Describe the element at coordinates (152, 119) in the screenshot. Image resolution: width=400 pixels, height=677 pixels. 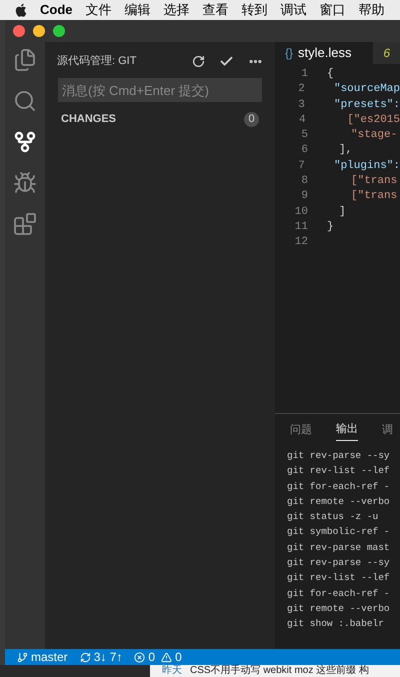
I see `changes-section-header: CHANGES` at that location.